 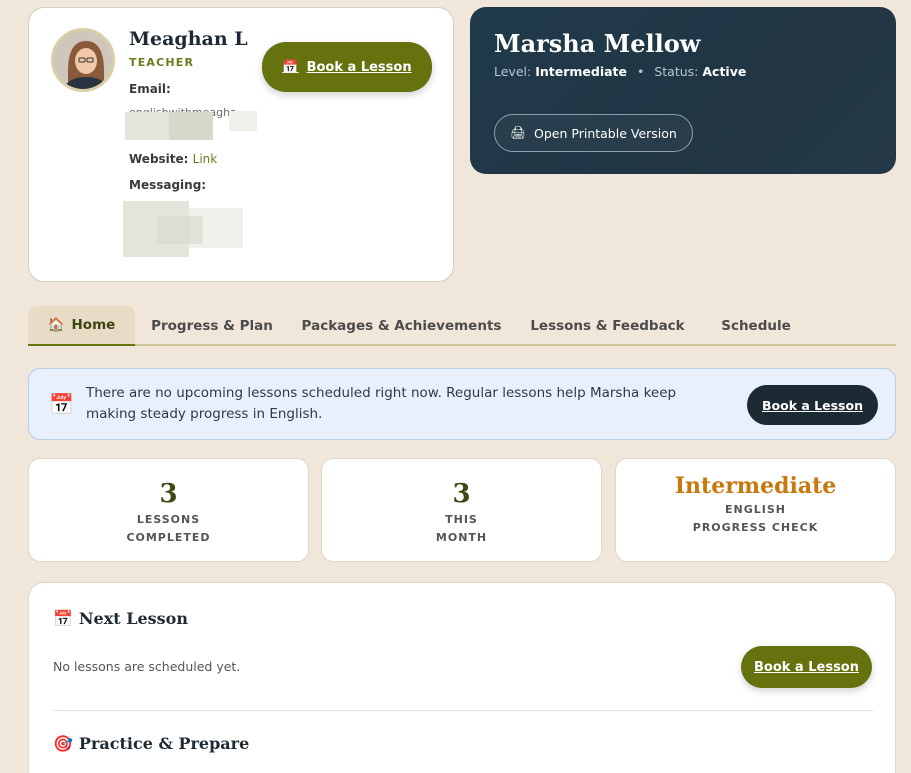 I want to click on next-lesson-book-button: Book a Lesson, so click(x=806, y=667).